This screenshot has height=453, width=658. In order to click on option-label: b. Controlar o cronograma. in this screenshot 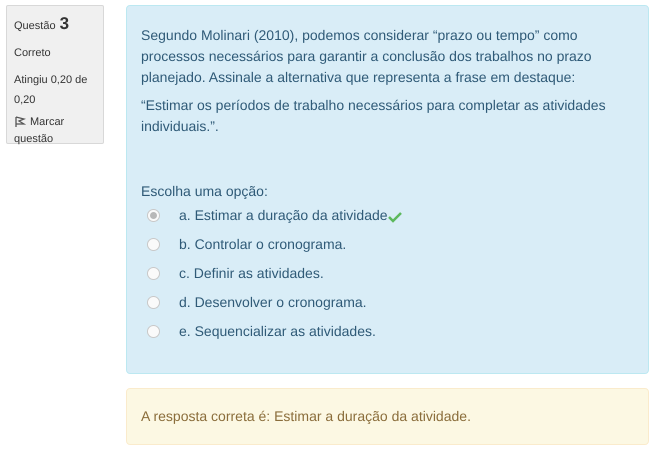, I will do `click(262, 244)`.